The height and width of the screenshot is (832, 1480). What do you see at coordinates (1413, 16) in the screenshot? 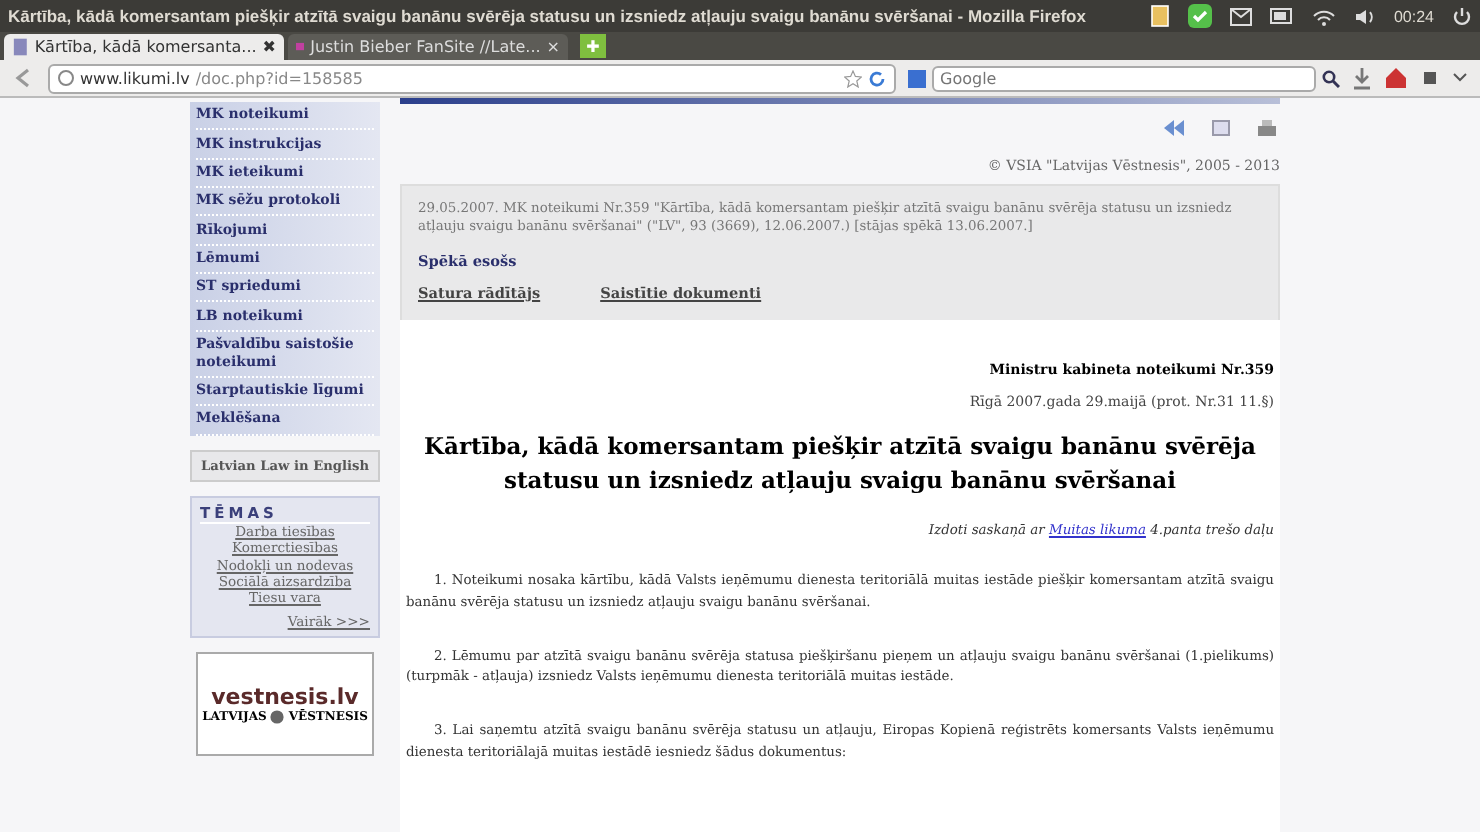
I see `clock: 00:24` at bounding box center [1413, 16].